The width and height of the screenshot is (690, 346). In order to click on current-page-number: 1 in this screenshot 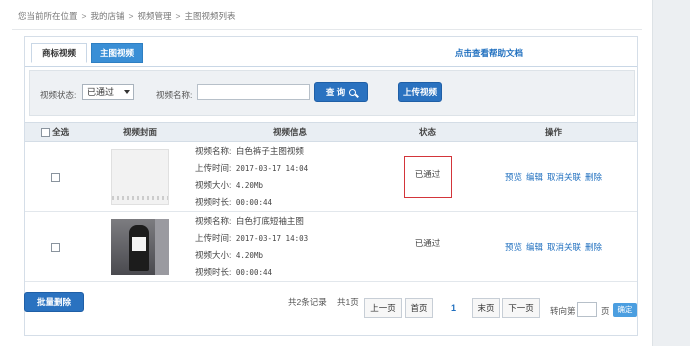, I will do `click(453, 308)`.